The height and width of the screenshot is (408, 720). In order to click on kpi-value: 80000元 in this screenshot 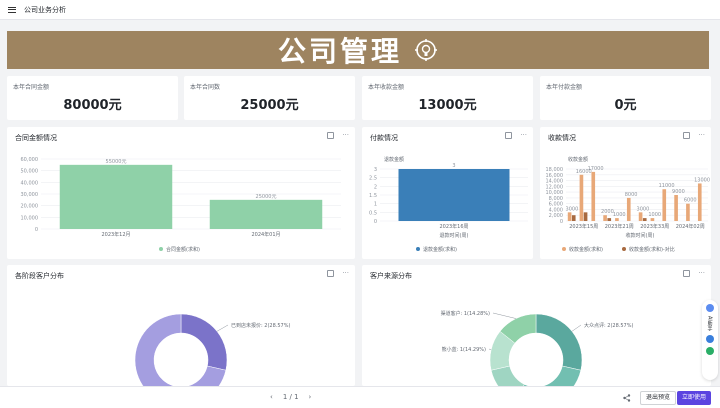, I will do `click(92, 105)`.